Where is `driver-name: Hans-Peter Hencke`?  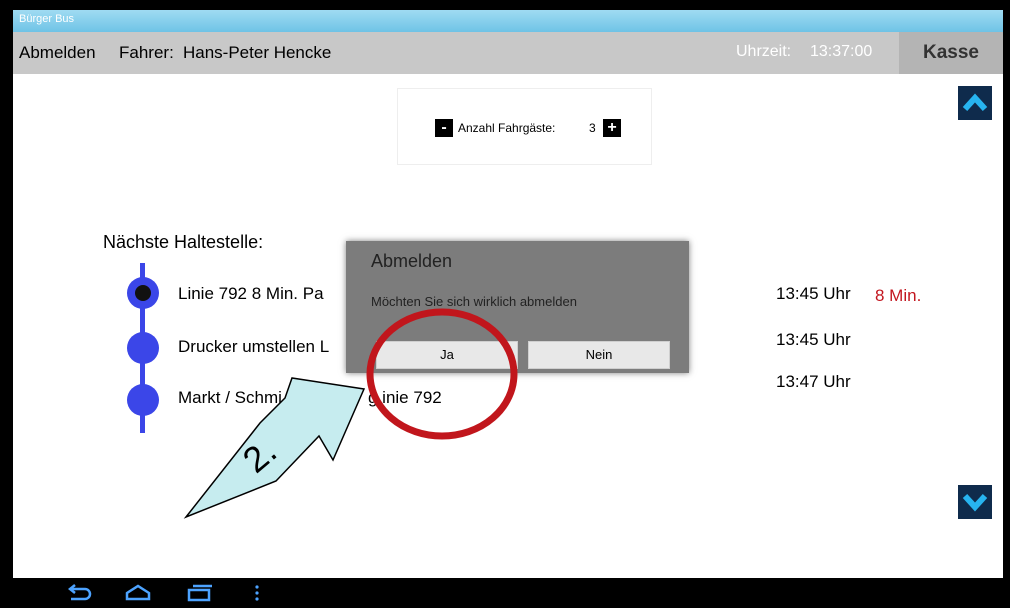
driver-name: Hans-Peter Hencke is located at coordinates (257, 52).